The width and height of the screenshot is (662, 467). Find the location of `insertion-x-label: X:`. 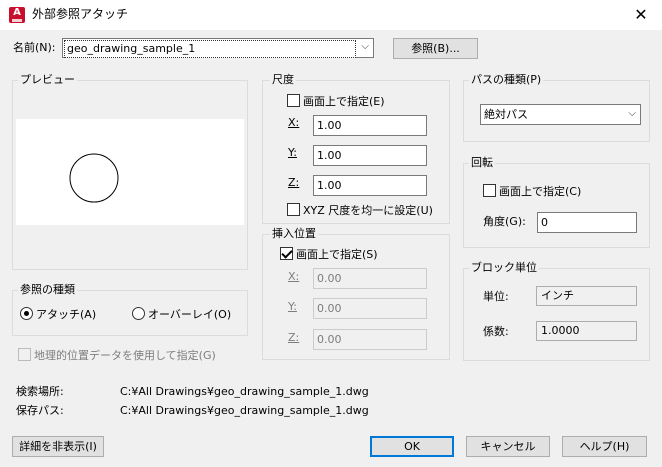

insertion-x-label: X: is located at coordinates (294, 276).